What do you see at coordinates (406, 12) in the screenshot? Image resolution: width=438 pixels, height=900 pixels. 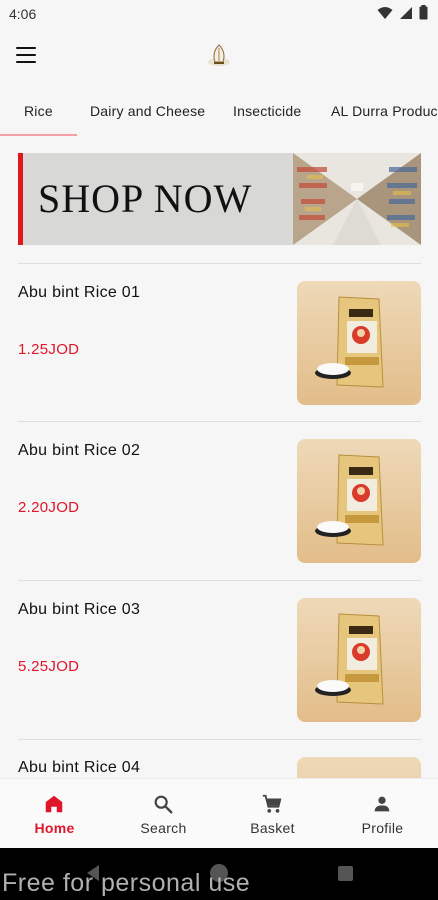 I see `signal-icon` at bounding box center [406, 12].